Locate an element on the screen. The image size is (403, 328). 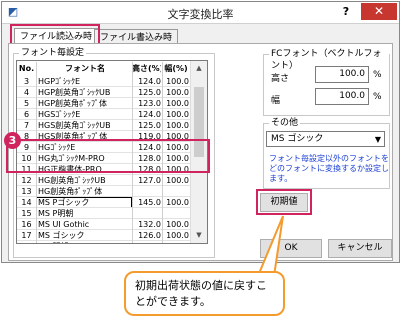
row-width: 100.0 is located at coordinates (176, 242).